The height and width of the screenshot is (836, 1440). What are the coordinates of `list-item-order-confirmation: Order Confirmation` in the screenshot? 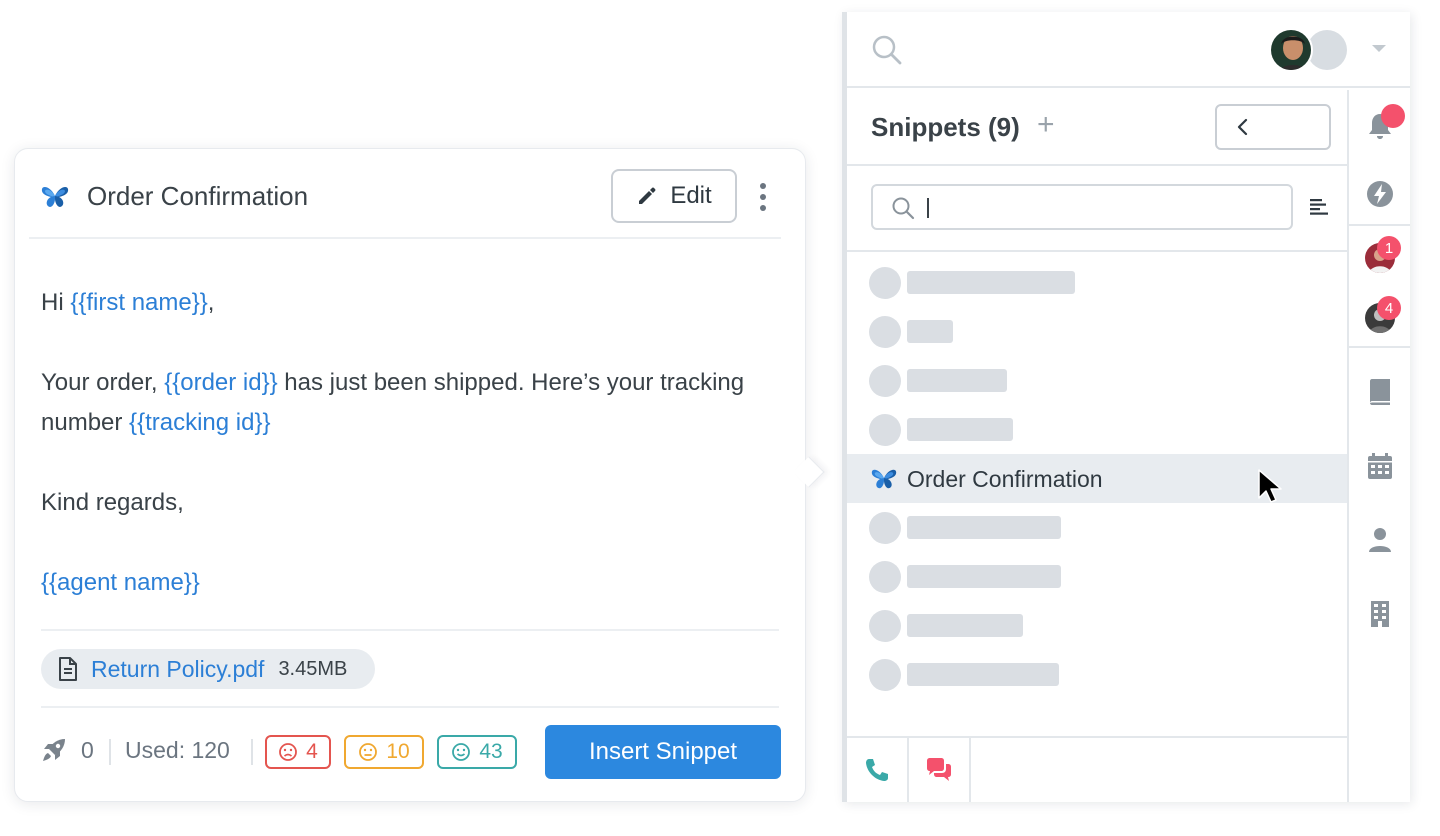 It's located at (1097, 478).